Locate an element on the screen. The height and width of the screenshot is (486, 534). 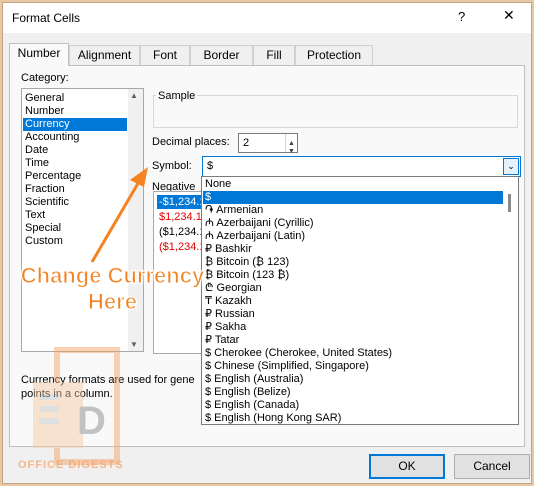
annotation-callout: Change Currency Here is located at coordinates (112, 289).